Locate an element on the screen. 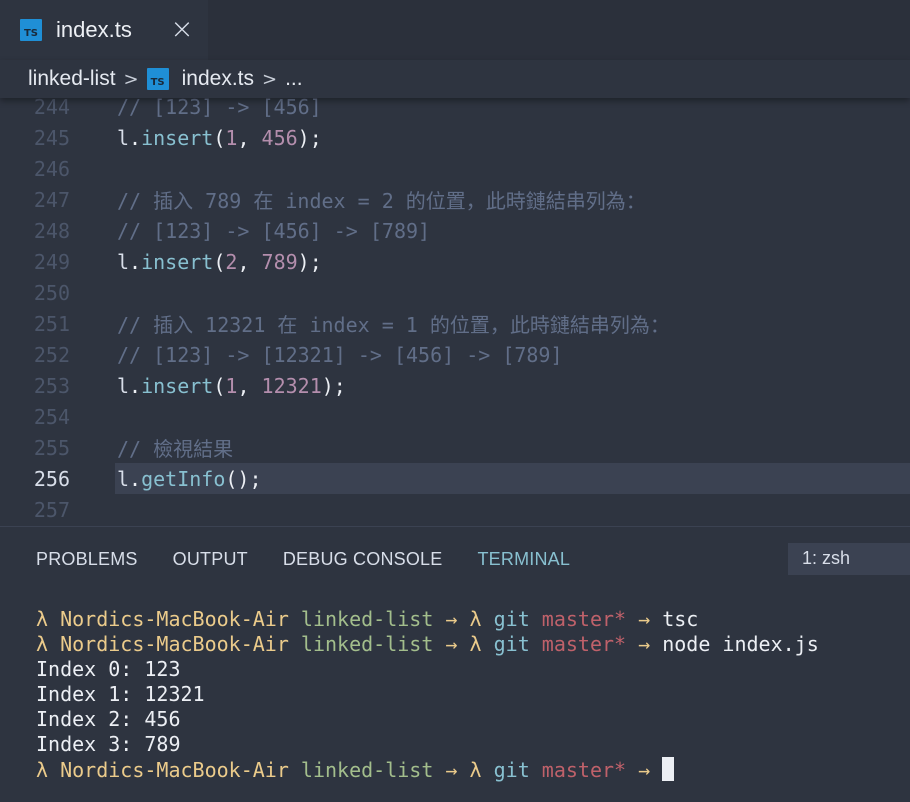 The width and height of the screenshot is (910, 802). code-token: // 插入 12321 在 index = 1 的位置，此時鏈結串列為： is located at coordinates (393, 325).